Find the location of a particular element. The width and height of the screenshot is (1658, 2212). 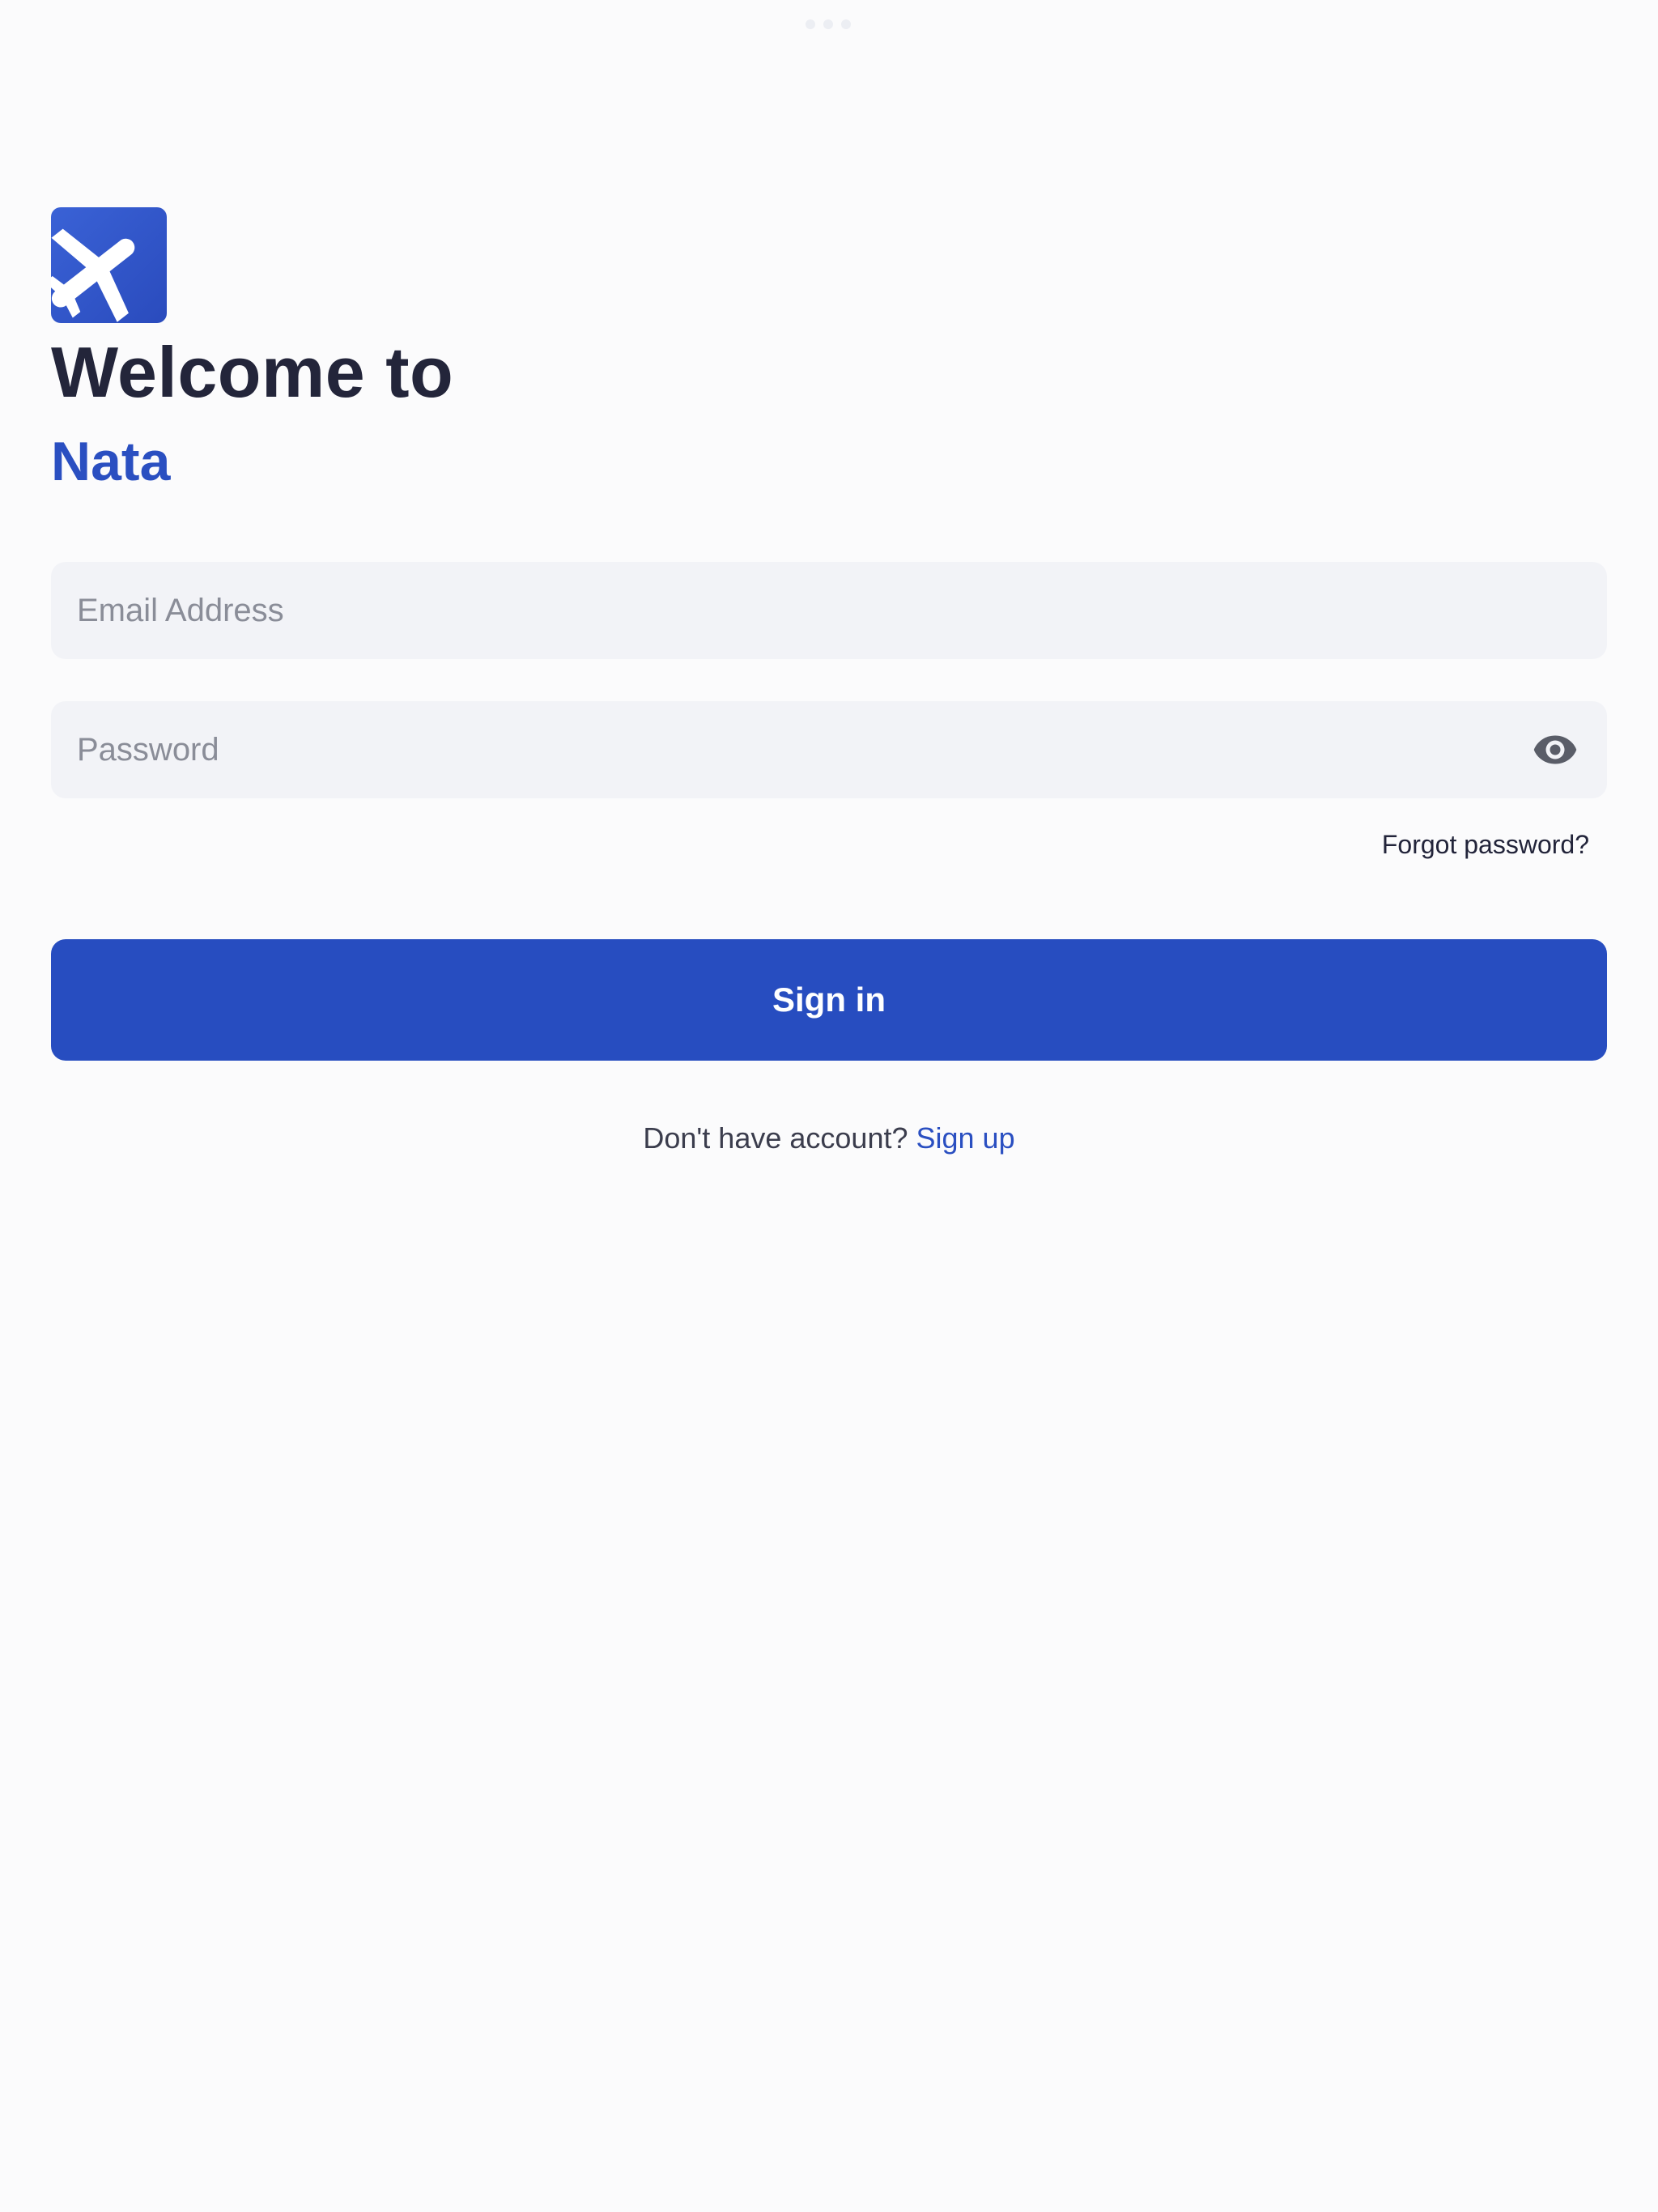

brand-name: Nata is located at coordinates (111, 462).